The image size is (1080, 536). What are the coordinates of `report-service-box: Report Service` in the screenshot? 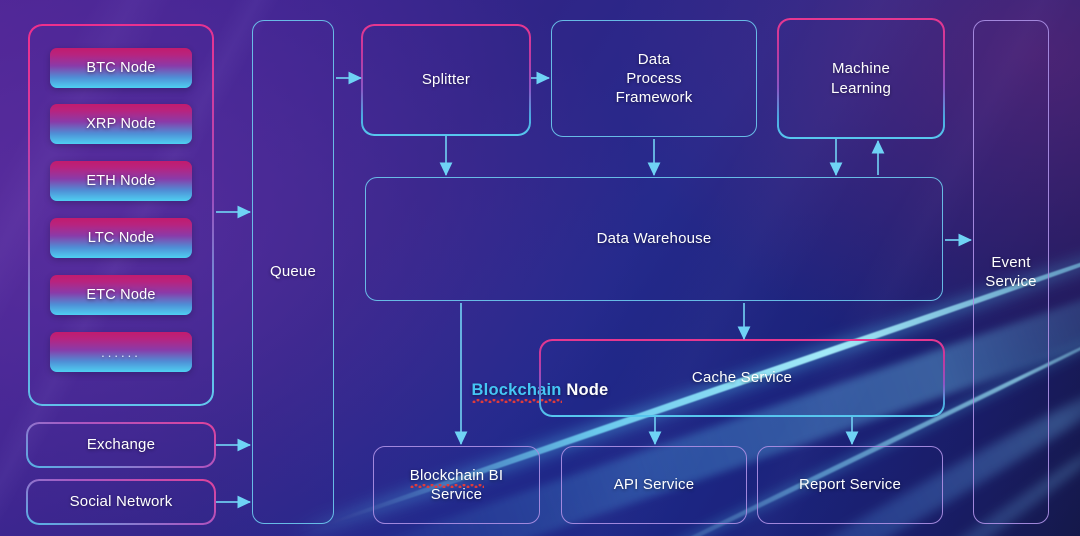 It's located at (850, 485).